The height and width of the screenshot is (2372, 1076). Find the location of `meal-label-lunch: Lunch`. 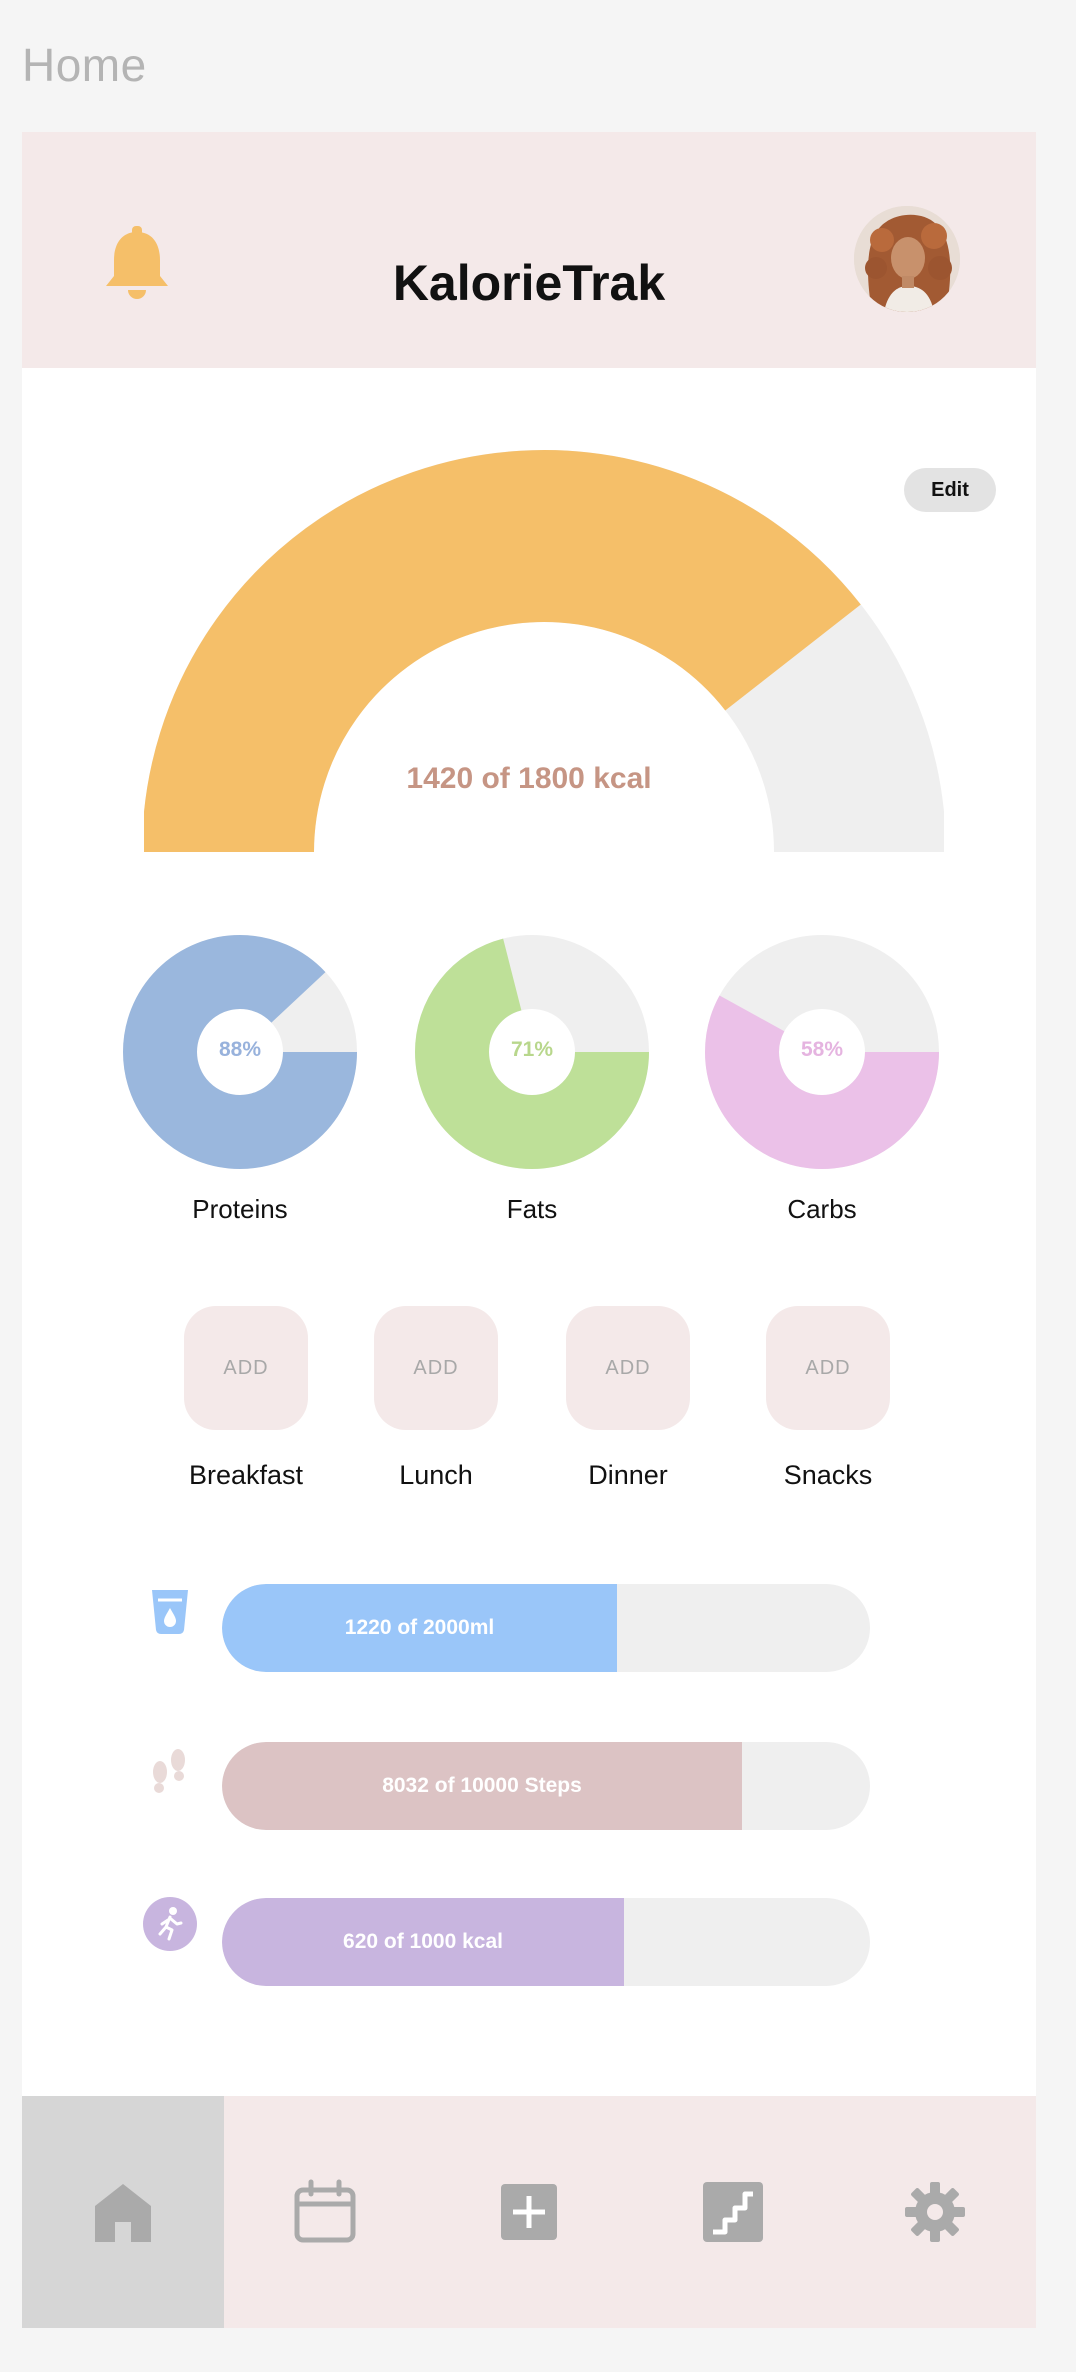

meal-label-lunch: Lunch is located at coordinates (436, 1475).